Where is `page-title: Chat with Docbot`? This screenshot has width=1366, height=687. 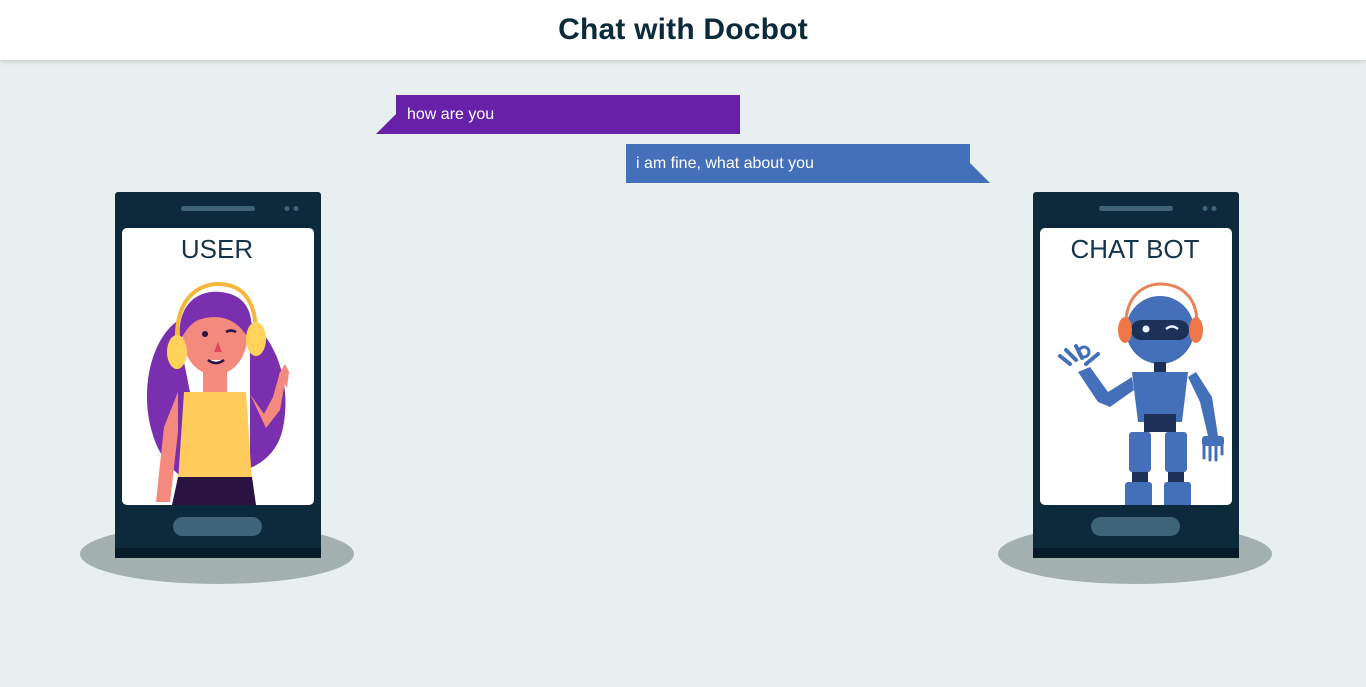
page-title: Chat with Docbot is located at coordinates (683, 29).